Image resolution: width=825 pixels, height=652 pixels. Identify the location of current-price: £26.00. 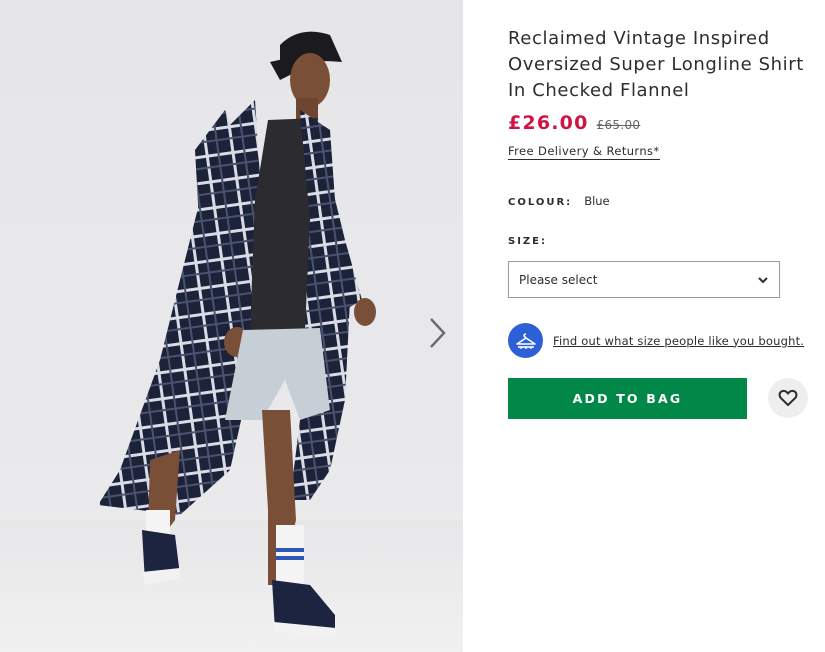
(548, 123).